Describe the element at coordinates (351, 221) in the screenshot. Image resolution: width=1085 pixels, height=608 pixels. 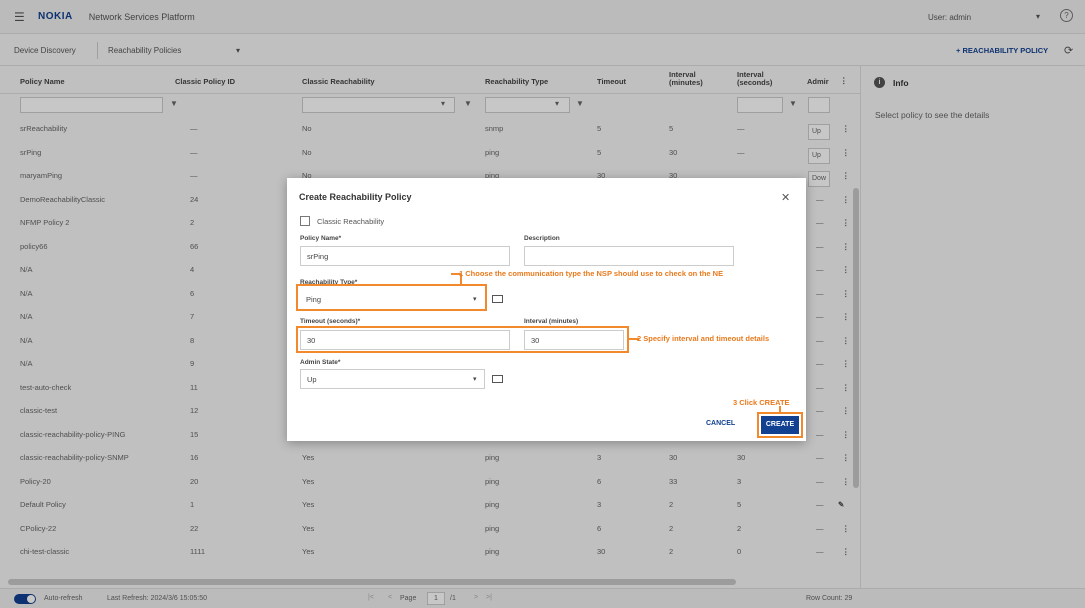
I see `classic-reachability-label: Classic Reachability` at that location.